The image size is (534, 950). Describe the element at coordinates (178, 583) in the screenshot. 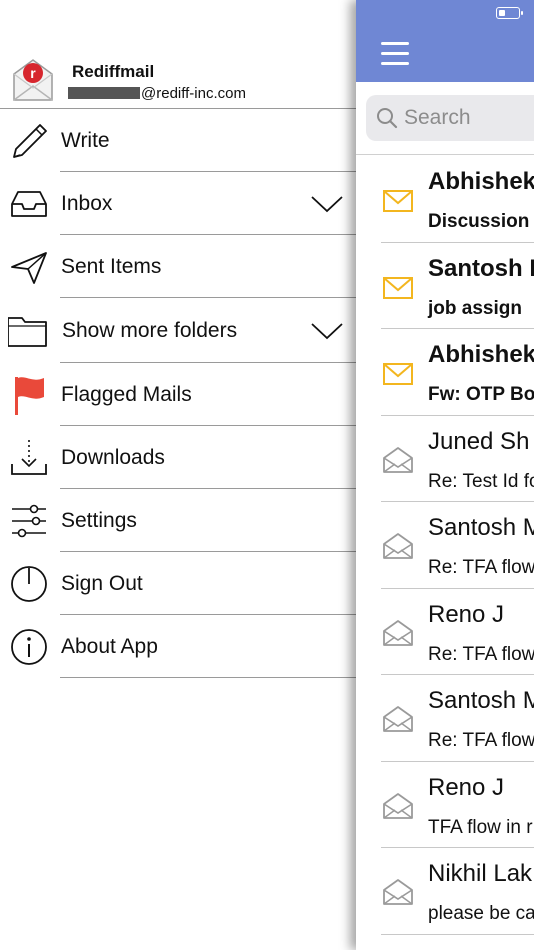

I see `menu-item-sign-out: Sign Out` at that location.